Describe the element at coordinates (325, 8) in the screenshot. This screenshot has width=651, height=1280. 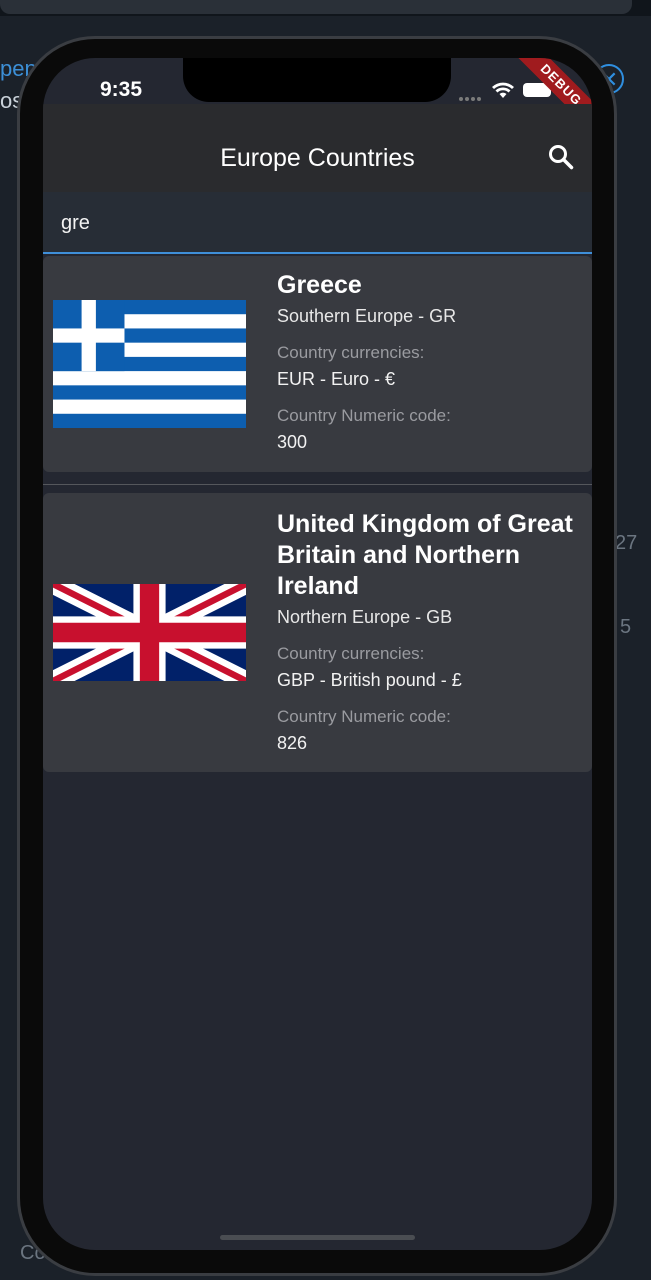
I see `editor-top-bar` at that location.